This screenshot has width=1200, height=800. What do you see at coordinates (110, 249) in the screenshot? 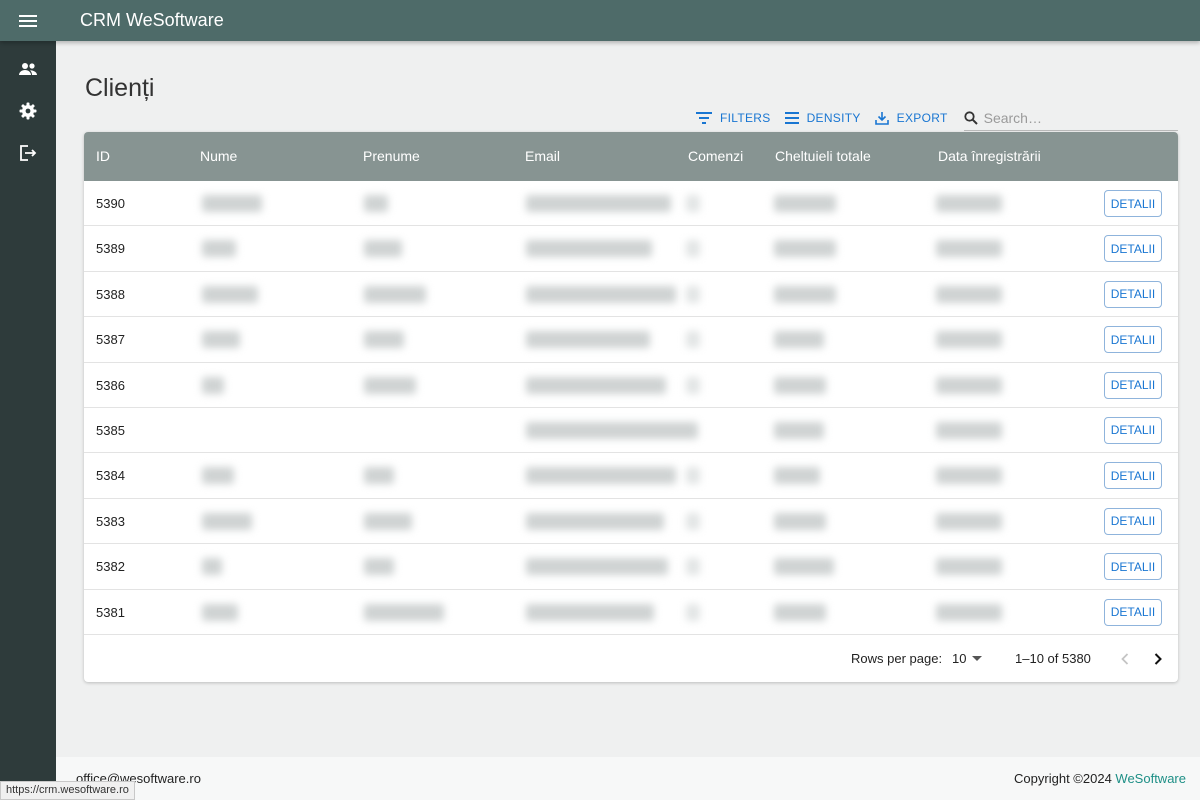
I see `cell-id: 5389` at bounding box center [110, 249].